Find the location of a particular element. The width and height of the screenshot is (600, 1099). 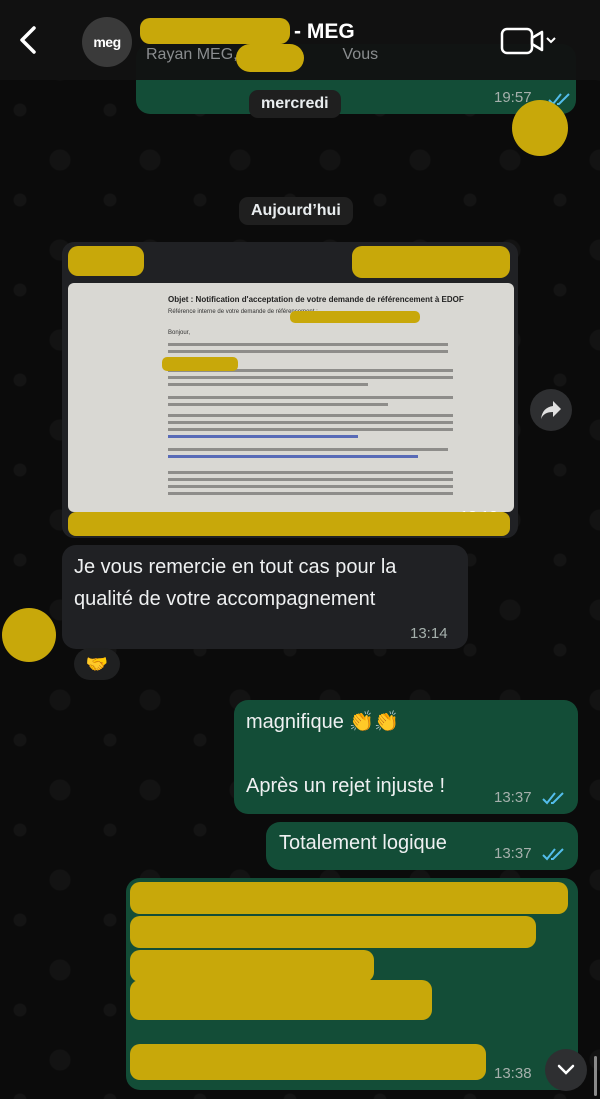

rejet-time: 13:37 is located at coordinates (513, 797).